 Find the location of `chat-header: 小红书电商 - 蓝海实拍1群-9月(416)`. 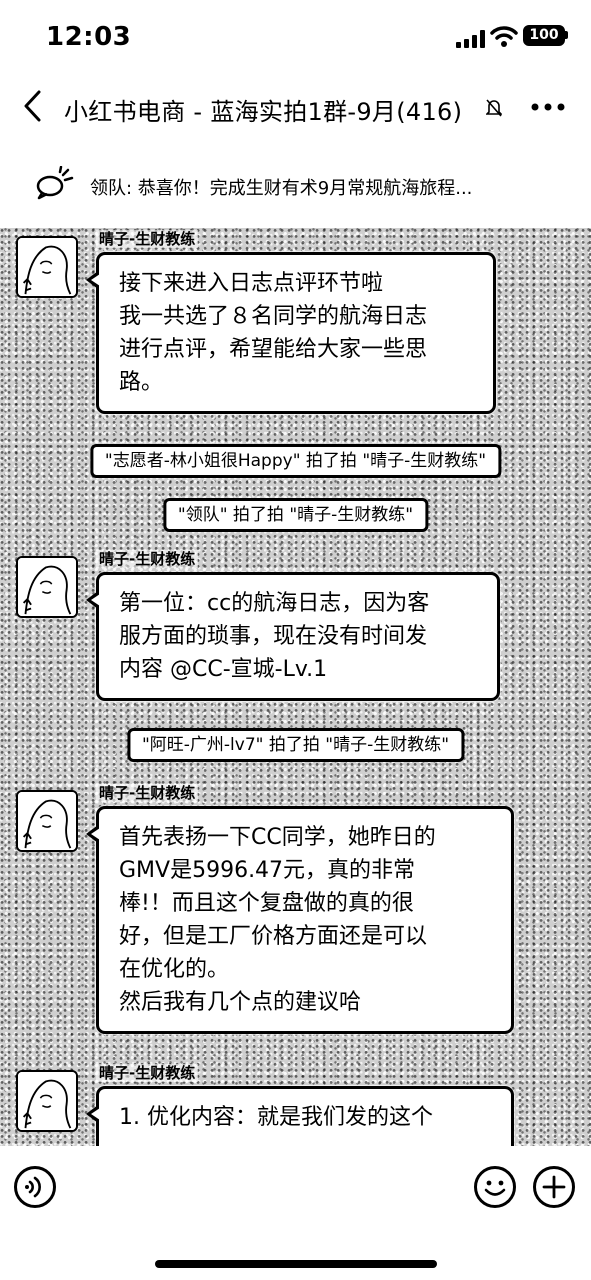

chat-header: 小红书电商 - 蓝海实拍1群-9月(416) is located at coordinates (295, 108).